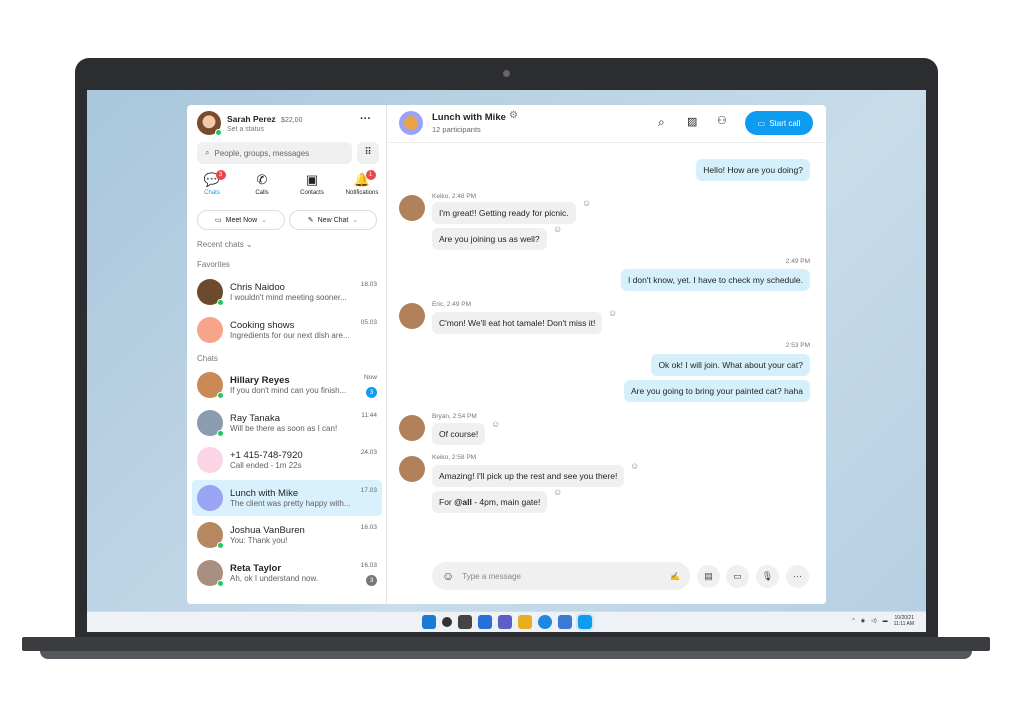 The width and height of the screenshot is (1024, 709). What do you see at coordinates (448, 576) in the screenshot?
I see `emoji-icon: ☺` at bounding box center [448, 576].